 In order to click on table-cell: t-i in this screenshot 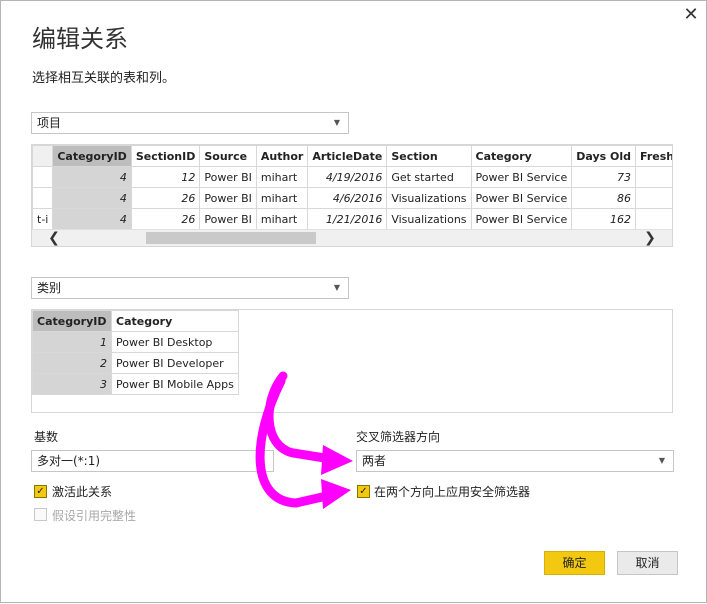, I will do `click(43, 219)`.